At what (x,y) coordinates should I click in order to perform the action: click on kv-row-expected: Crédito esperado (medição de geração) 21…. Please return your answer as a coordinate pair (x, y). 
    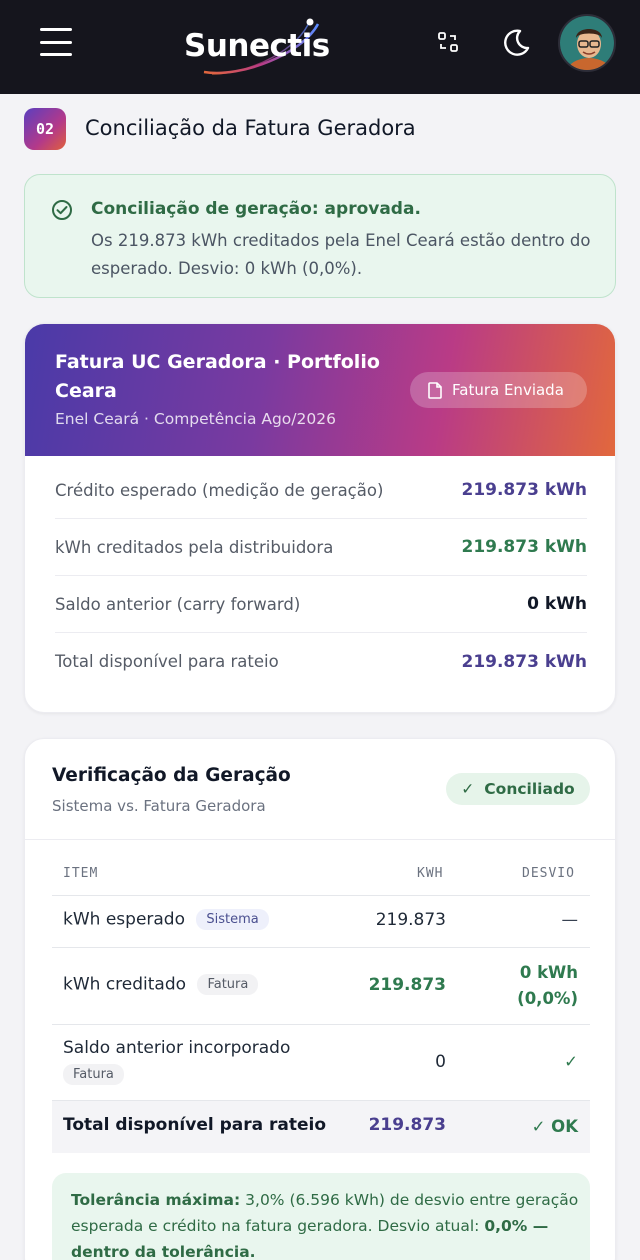
    Looking at the image, I should click on (321, 490).